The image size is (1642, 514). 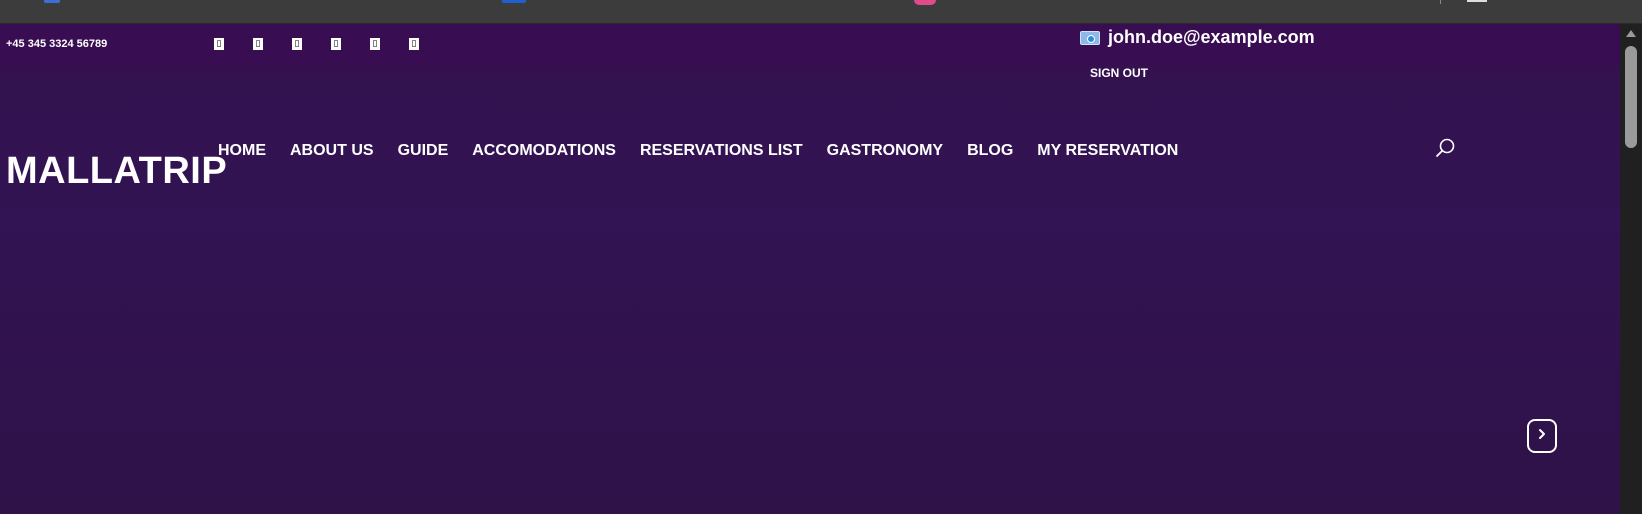 I want to click on chevron-right-icon, so click(x=1542, y=436).